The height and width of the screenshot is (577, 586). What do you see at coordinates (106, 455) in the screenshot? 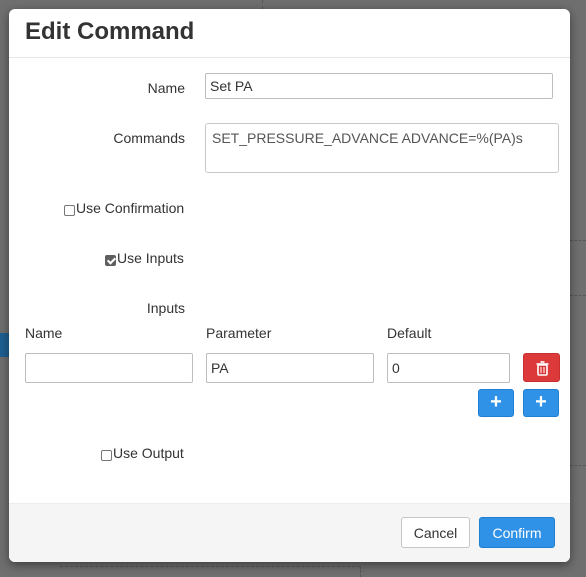
I see `use-output-checkbox` at bounding box center [106, 455].